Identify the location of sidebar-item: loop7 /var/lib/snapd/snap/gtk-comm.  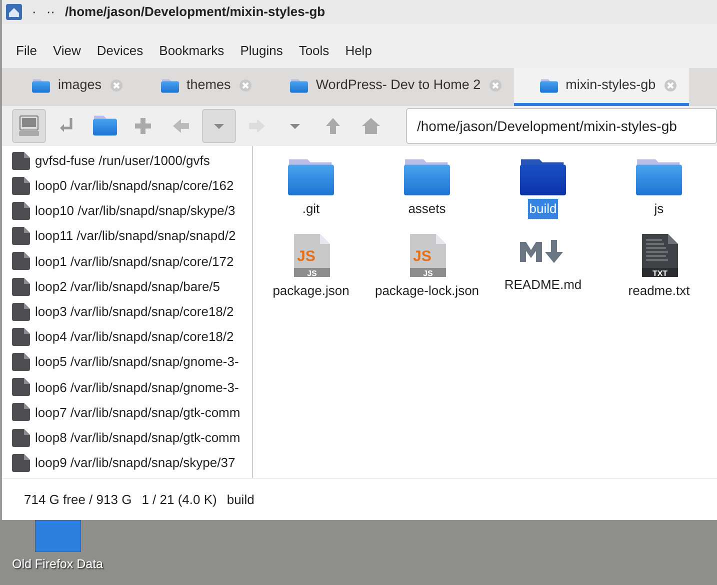
(127, 413).